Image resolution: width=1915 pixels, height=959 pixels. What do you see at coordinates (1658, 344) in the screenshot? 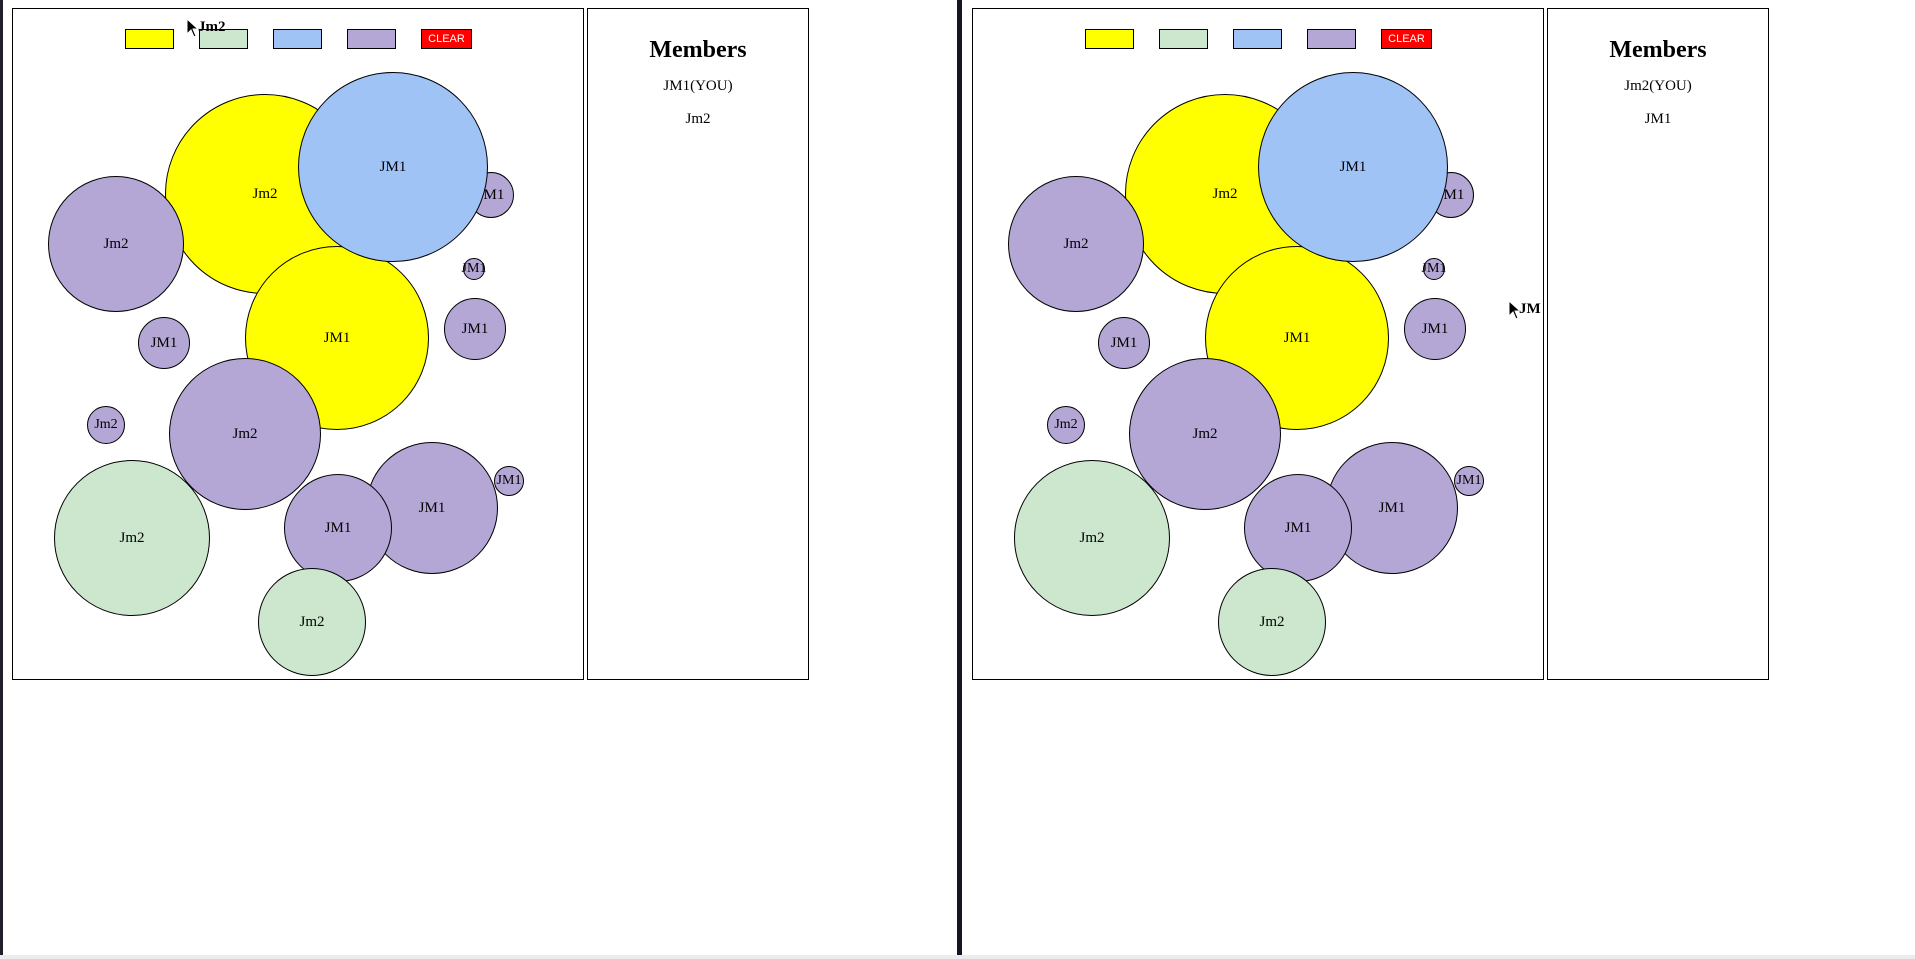
I see `members-panel: Members Jm2(YOU) JM1` at bounding box center [1658, 344].